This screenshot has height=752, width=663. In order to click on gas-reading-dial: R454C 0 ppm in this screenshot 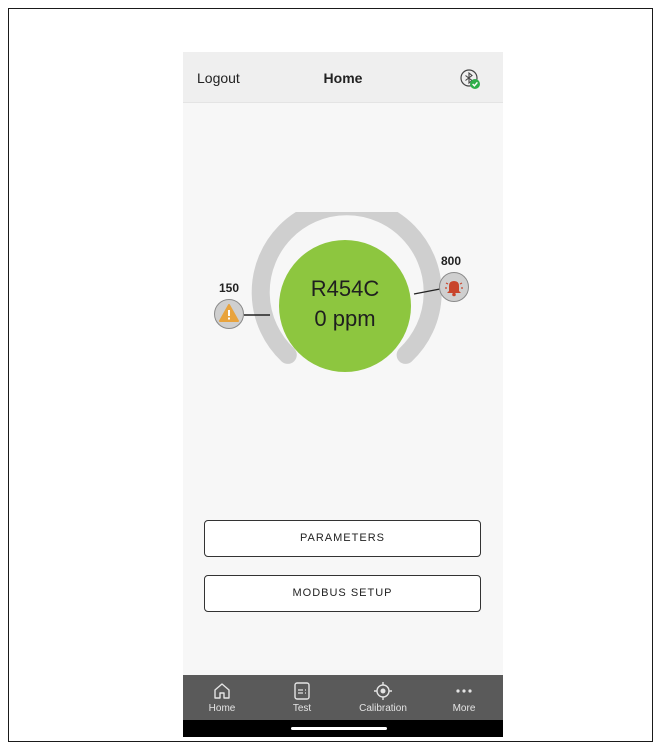, I will do `click(345, 306)`.